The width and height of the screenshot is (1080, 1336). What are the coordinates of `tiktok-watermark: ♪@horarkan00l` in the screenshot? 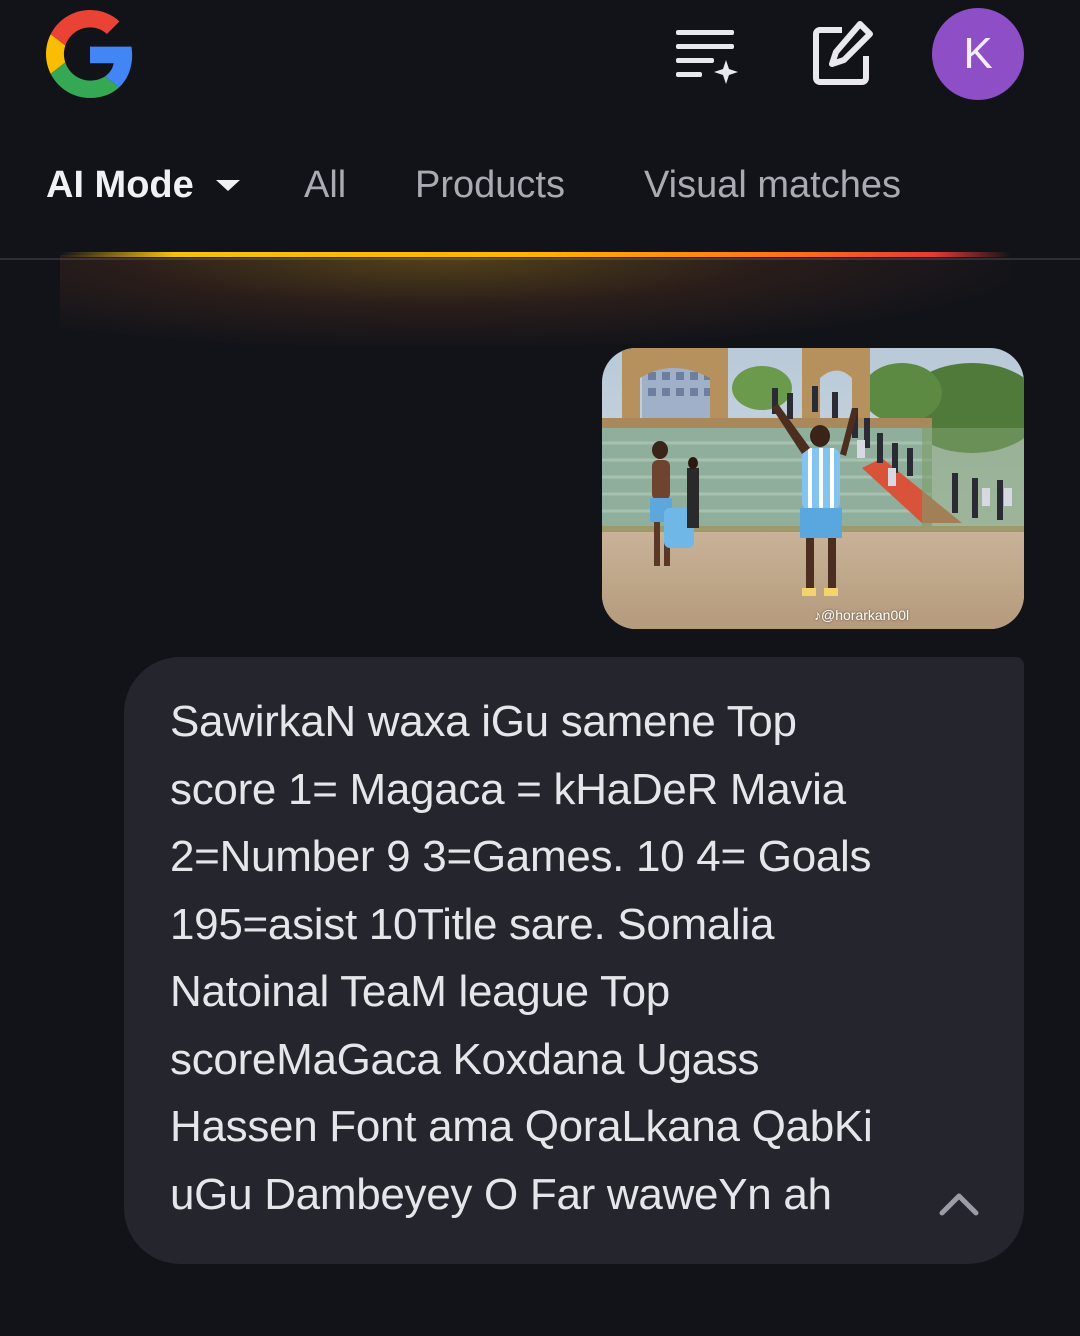 It's located at (861, 615).